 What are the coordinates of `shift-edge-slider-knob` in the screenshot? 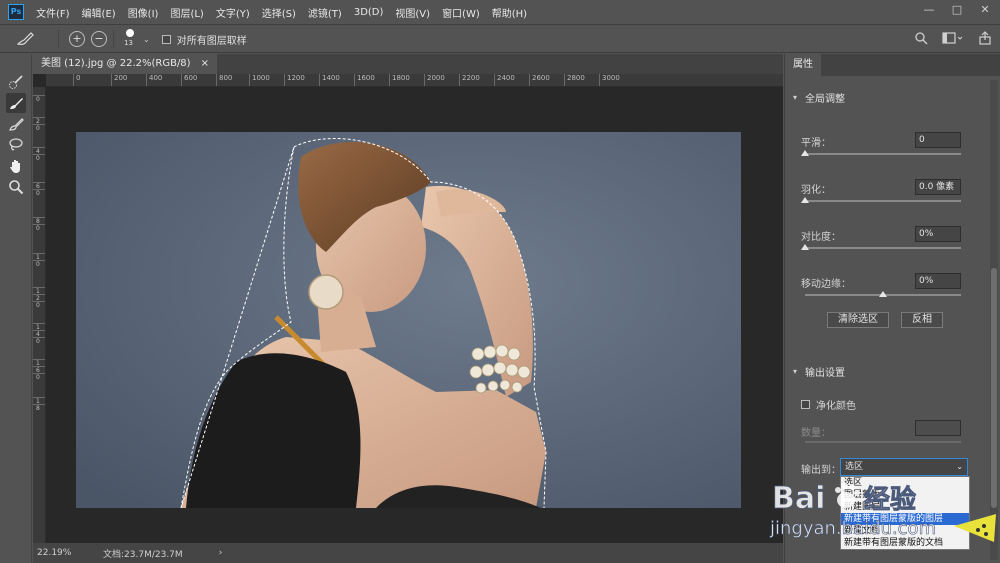 It's located at (883, 294).